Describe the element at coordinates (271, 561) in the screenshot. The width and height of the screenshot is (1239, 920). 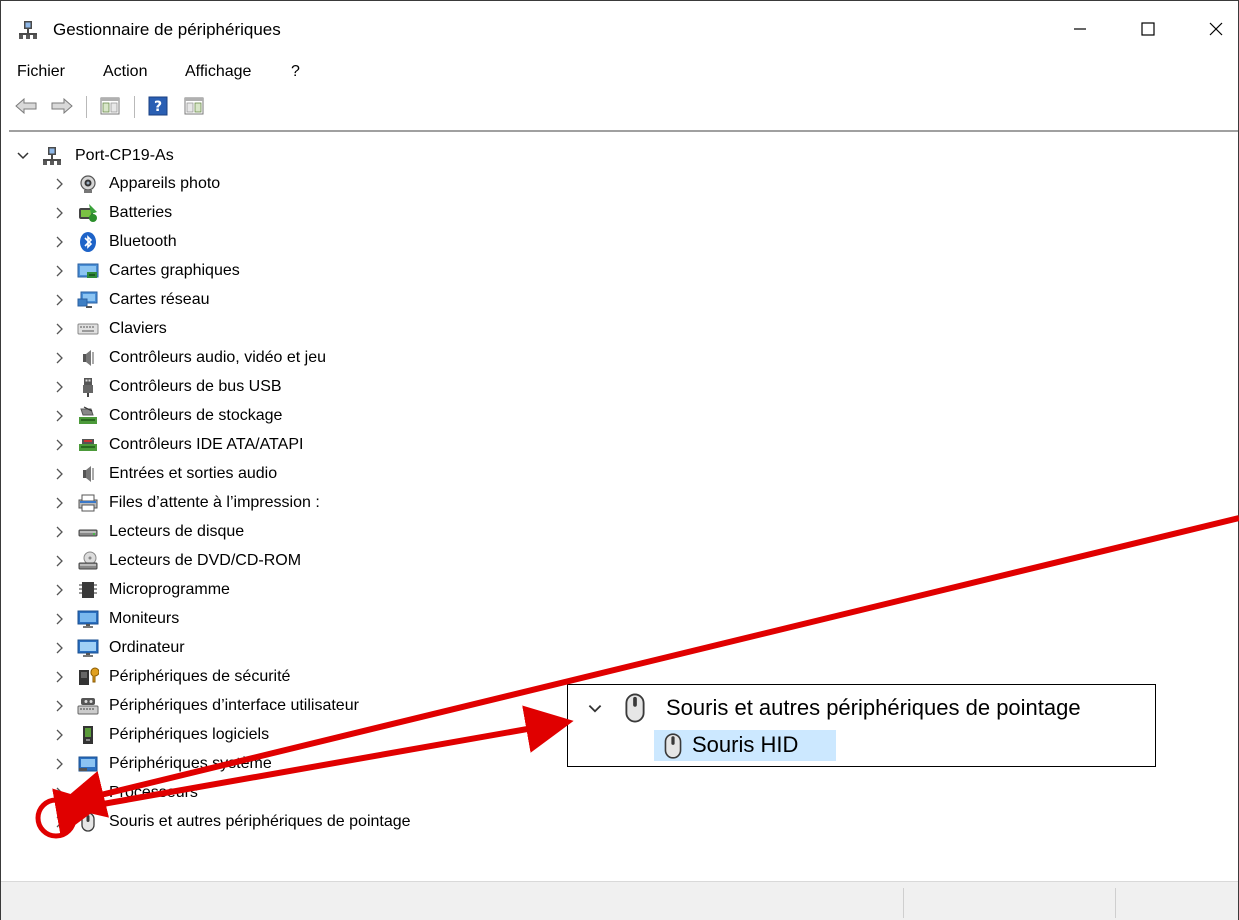
I see `tree-item: Lecteurs de DVD/CD-ROM` at that location.